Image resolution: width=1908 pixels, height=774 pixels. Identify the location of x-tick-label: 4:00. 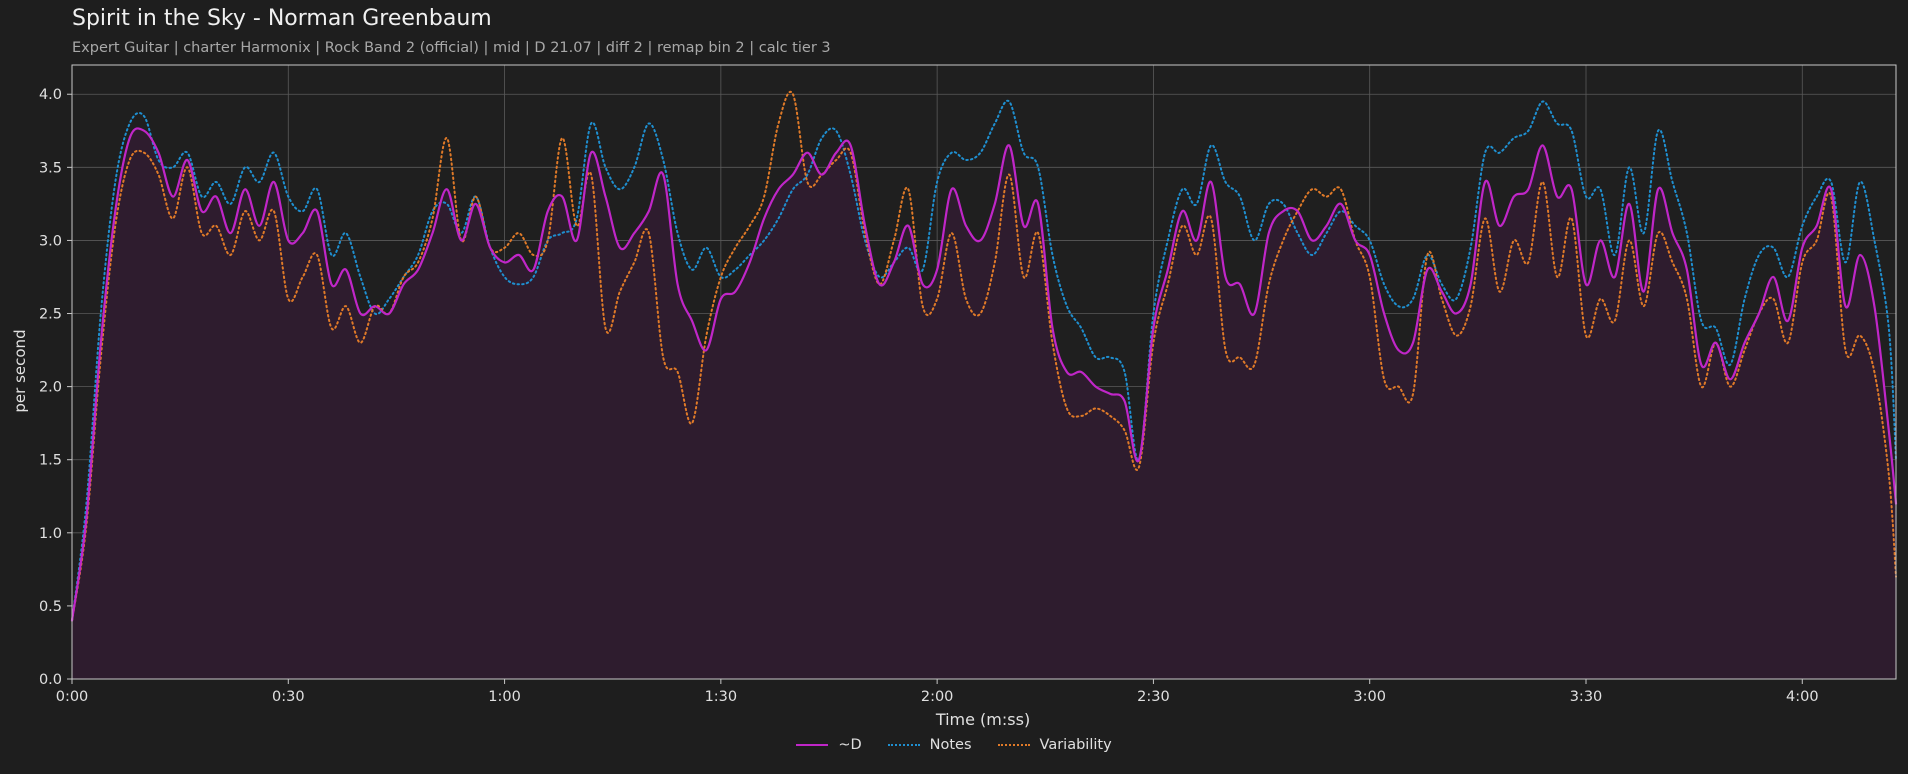
(1802, 697).